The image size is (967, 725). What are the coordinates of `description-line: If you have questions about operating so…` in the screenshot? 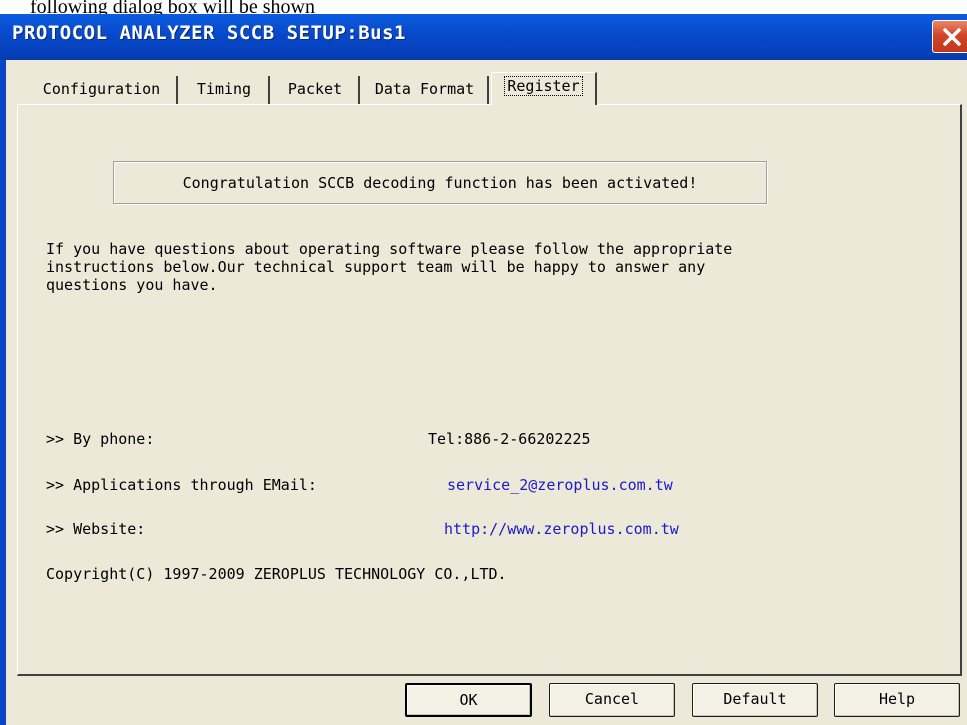 It's located at (389, 249).